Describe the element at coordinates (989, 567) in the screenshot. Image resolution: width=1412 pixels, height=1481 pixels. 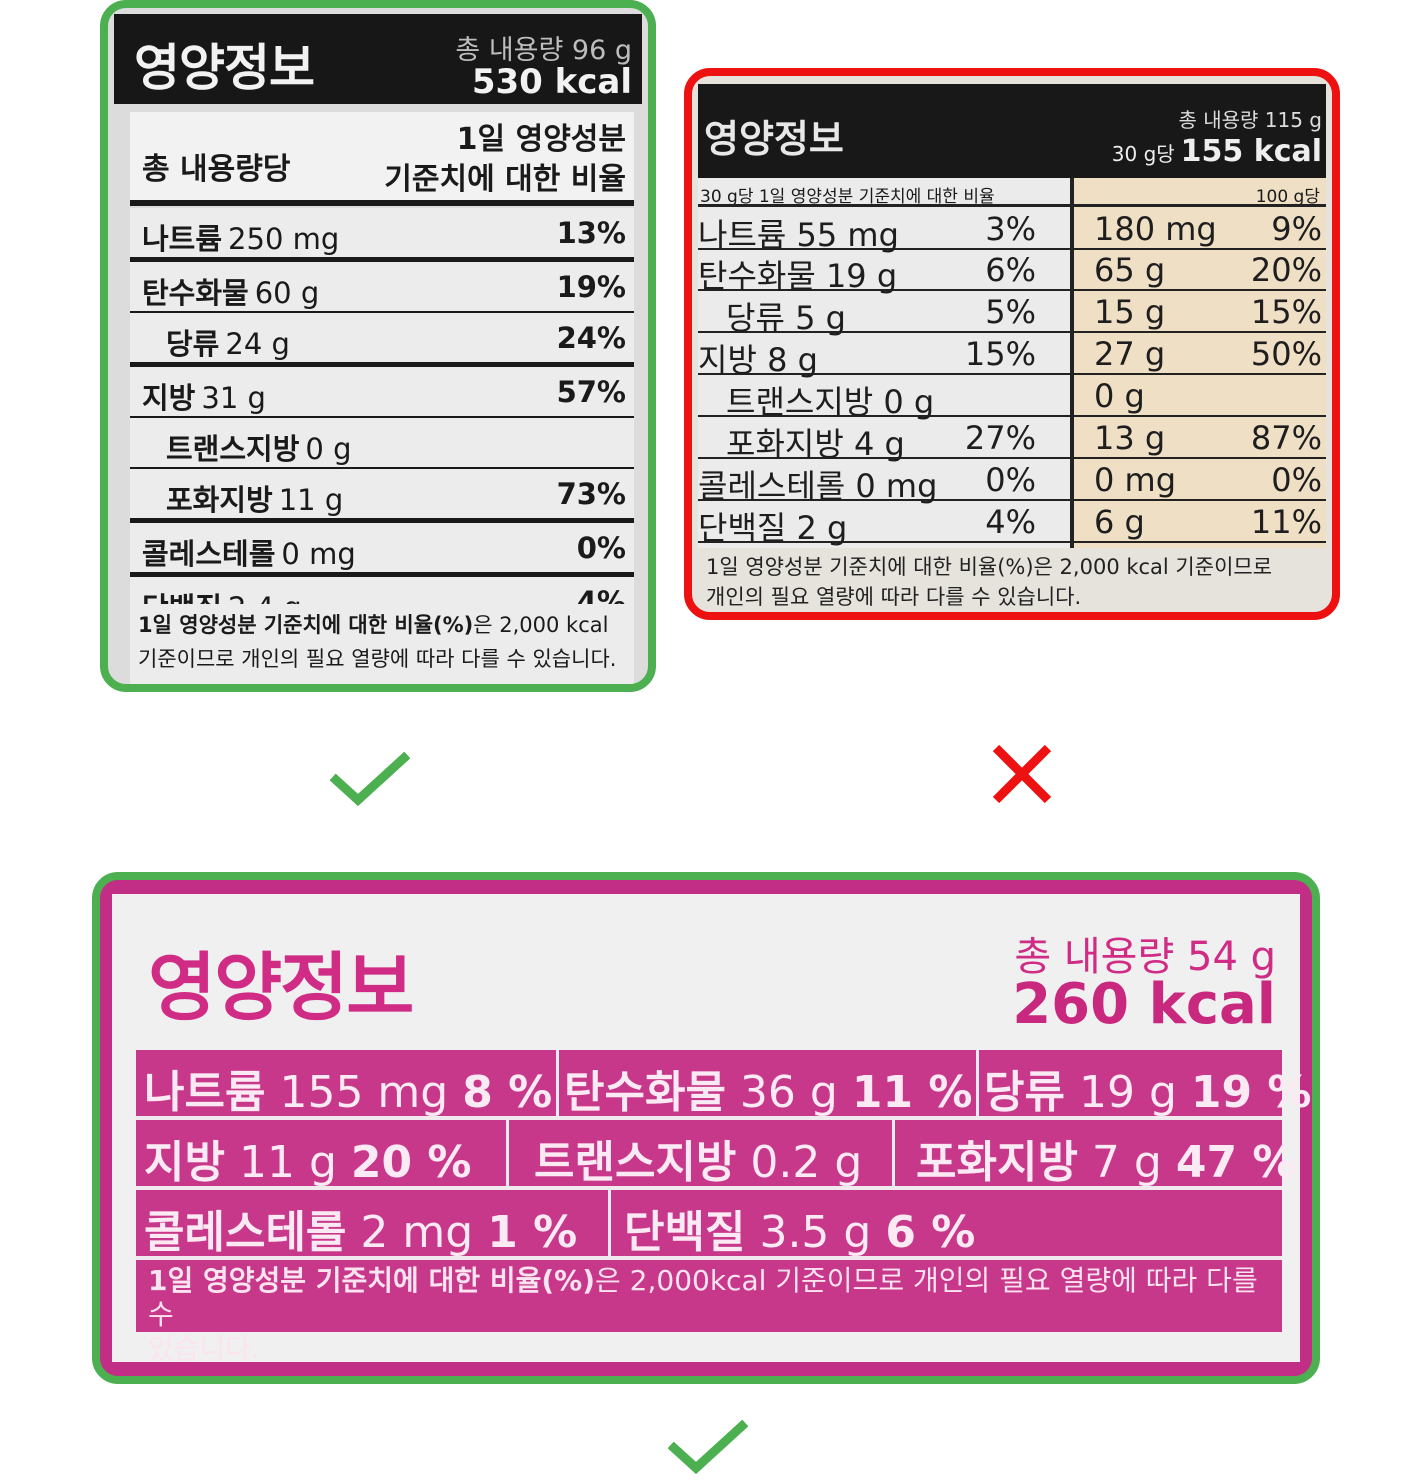
I see `footnote-line1: 1일 영양성분 기준치에 대한 비율(%)은 2,000 kcal 기준이므로` at that location.